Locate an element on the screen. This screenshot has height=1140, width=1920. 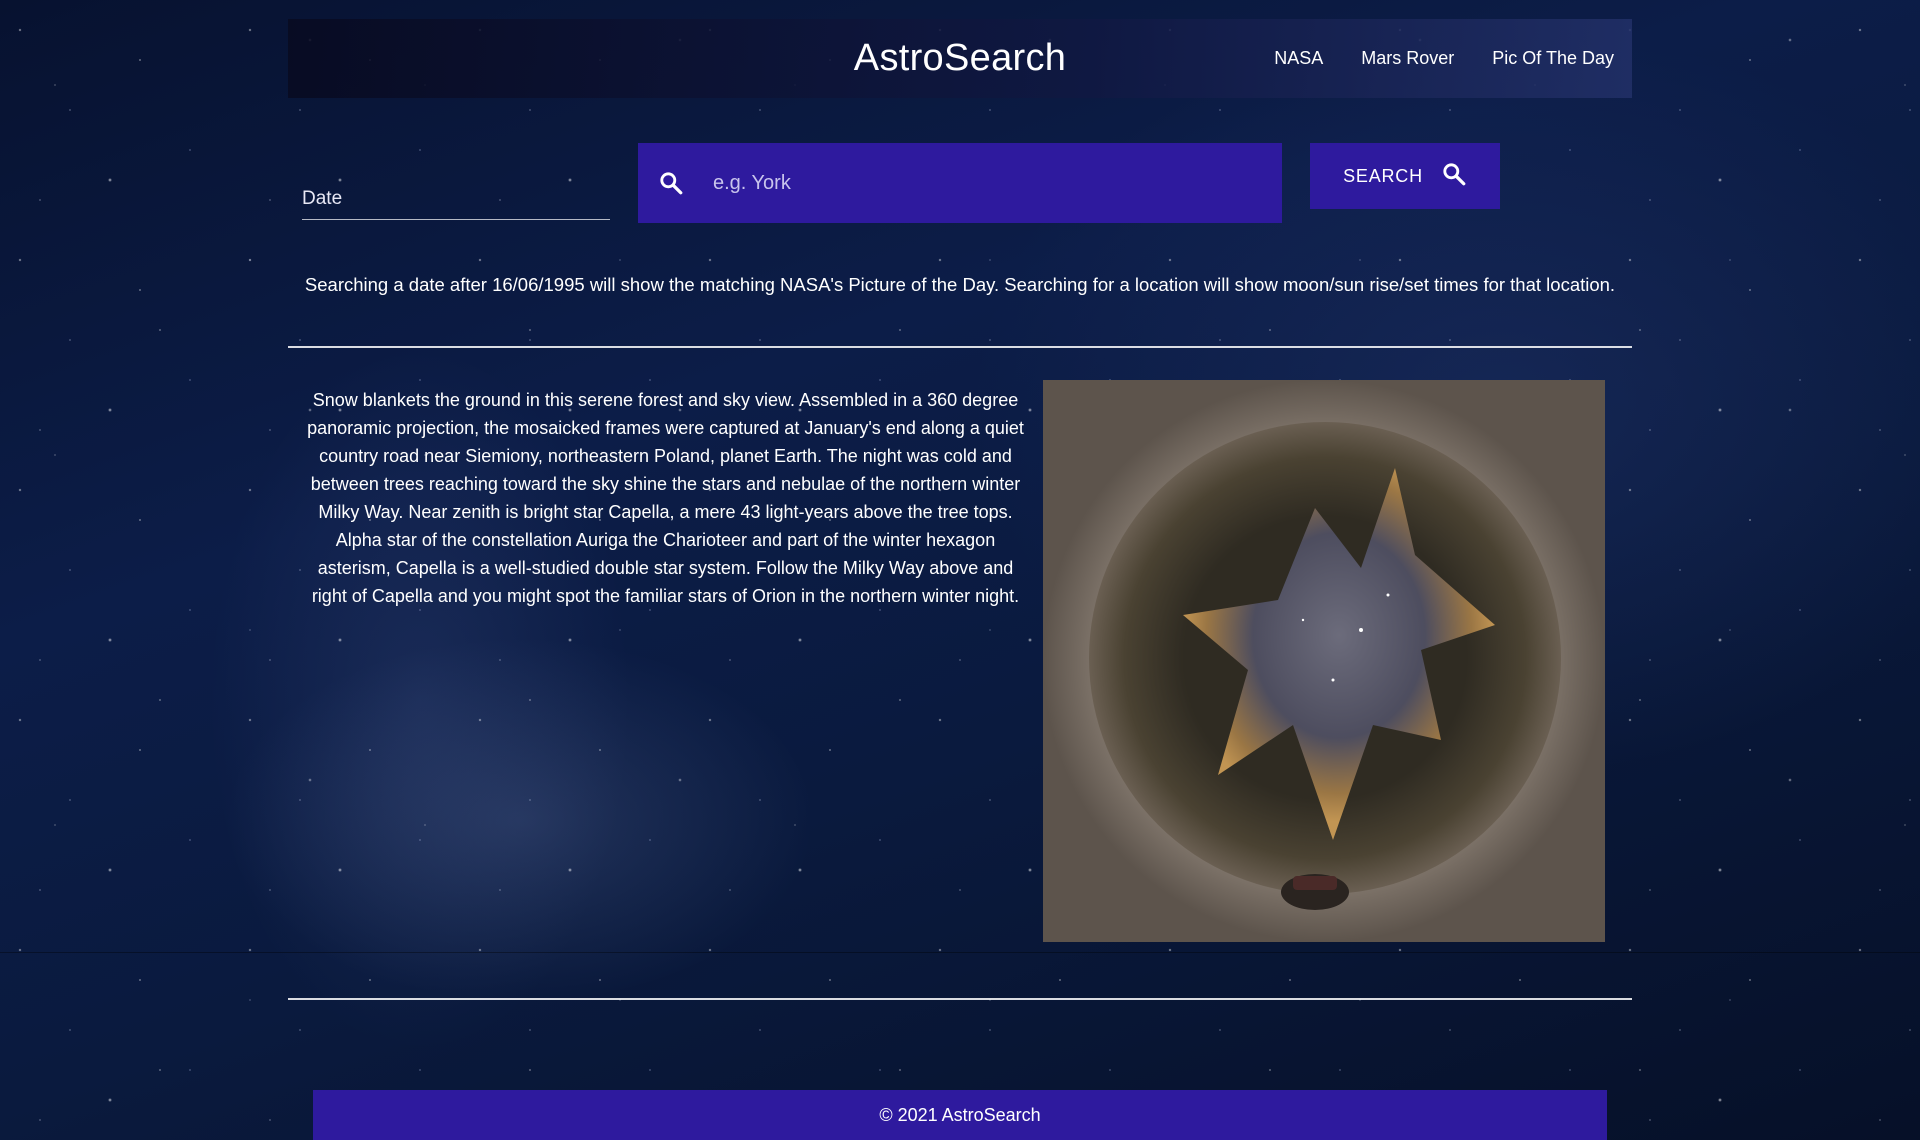
location-search-box is located at coordinates (960, 183).